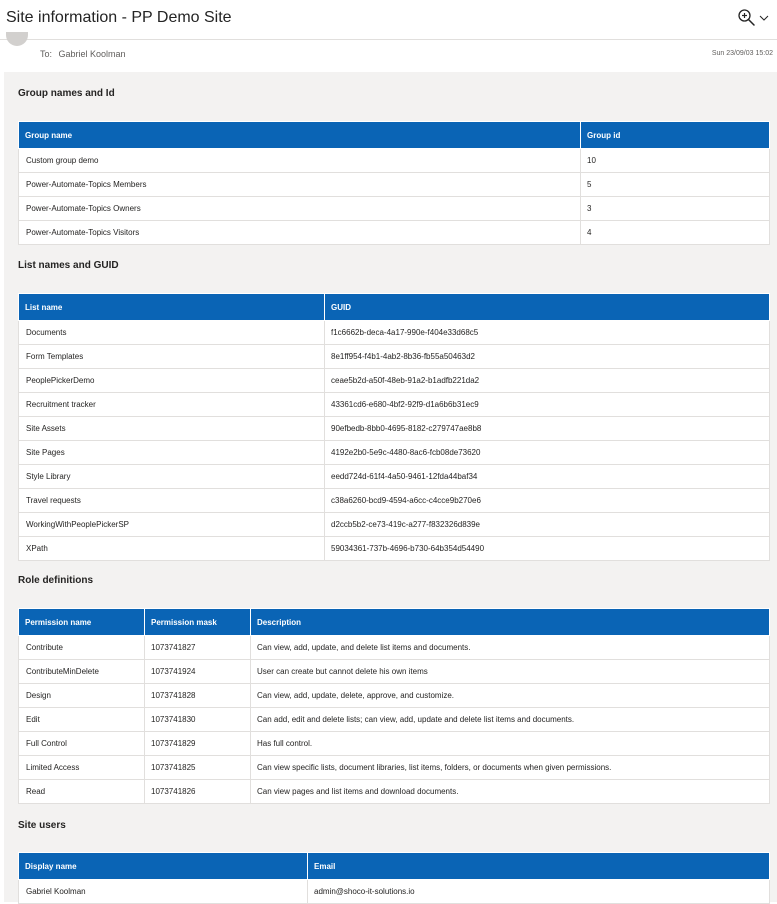  I want to click on guid-cell: 4192e2b0-5e9c-4480-8ac6-fcb08de73620, so click(547, 452).